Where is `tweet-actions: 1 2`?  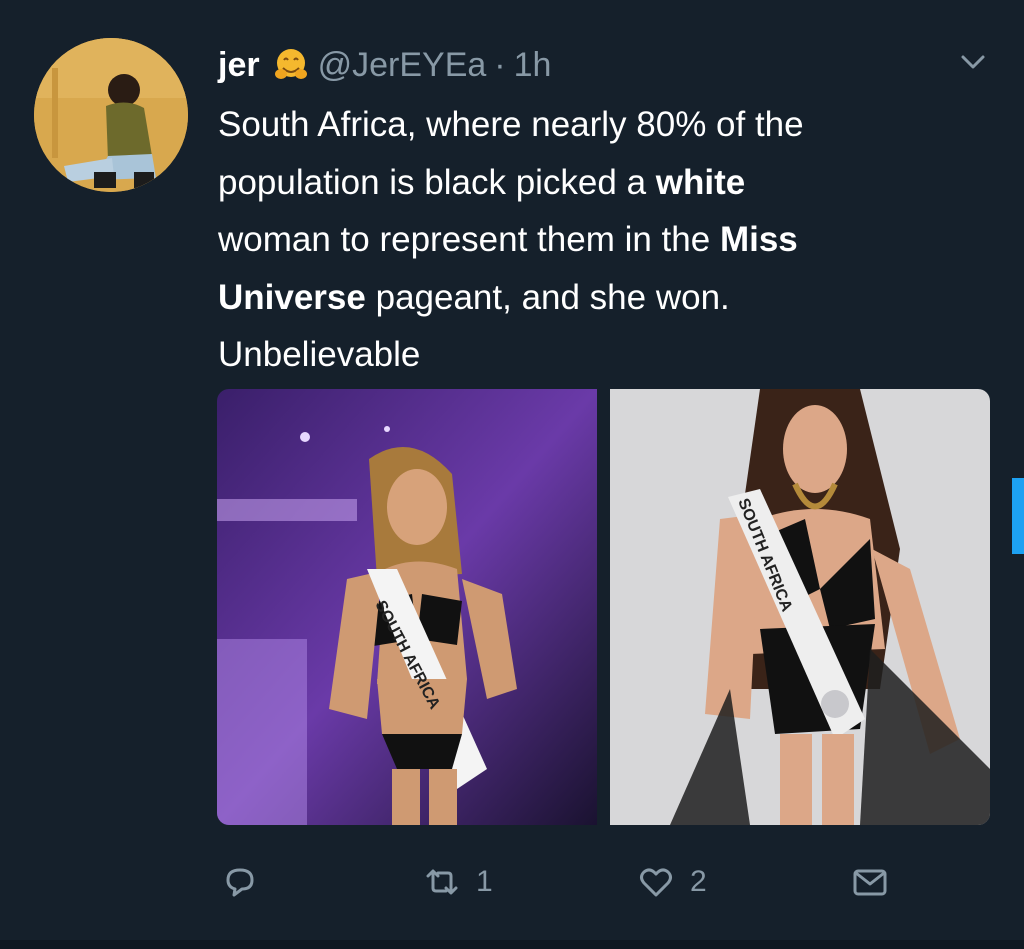 tweet-actions: 1 2 is located at coordinates (558, 882).